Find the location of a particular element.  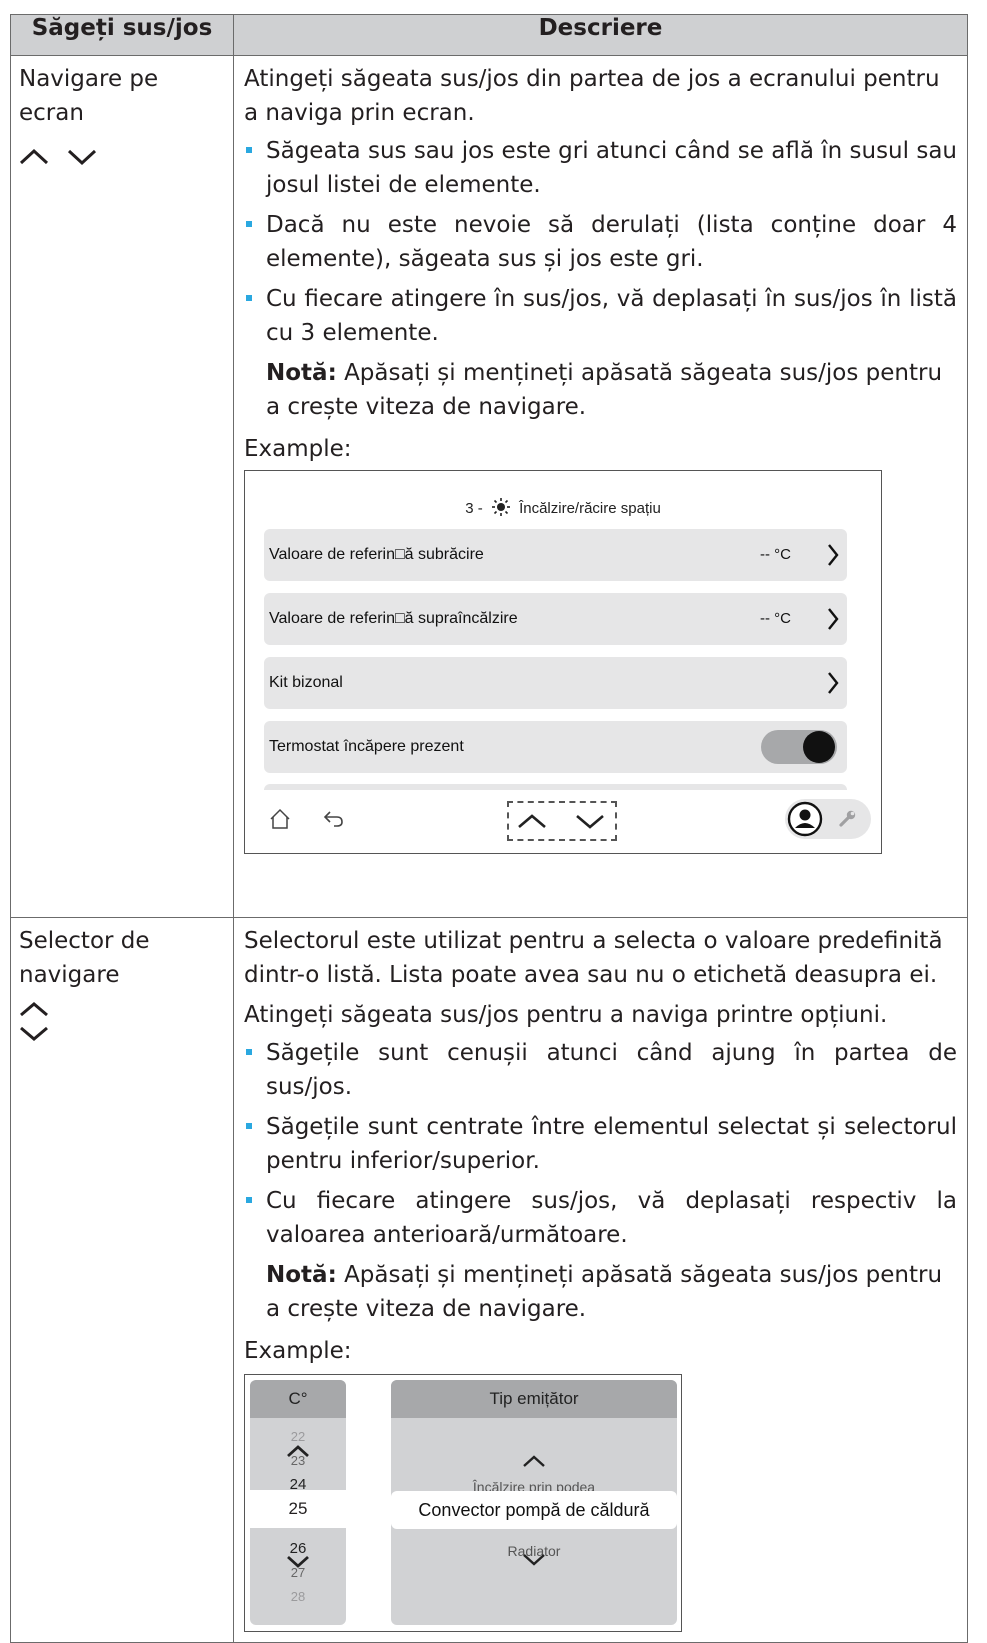

back-icon is located at coordinates (334, 819).